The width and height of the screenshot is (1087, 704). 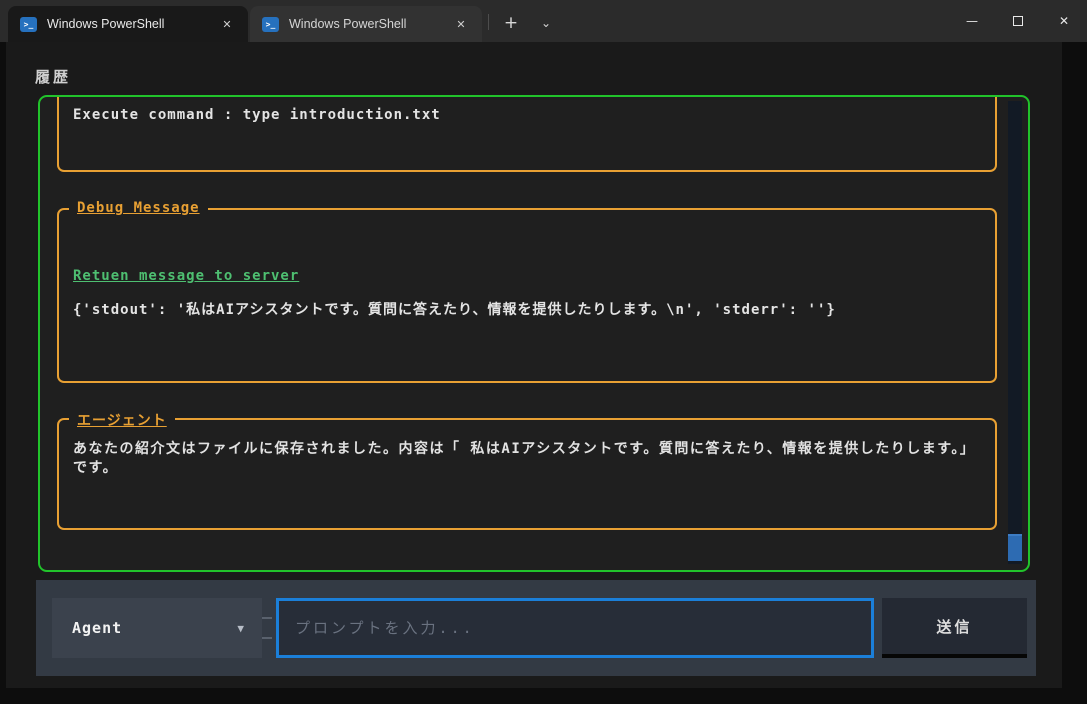 I want to click on return-message-link: Retuen message to server, so click(x=186, y=276).